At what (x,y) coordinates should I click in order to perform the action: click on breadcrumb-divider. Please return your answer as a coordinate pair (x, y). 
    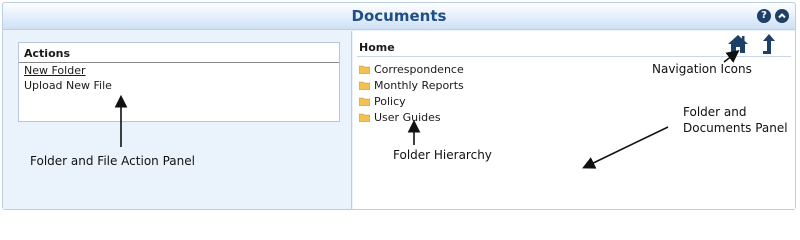
    Looking at the image, I should click on (574, 56).